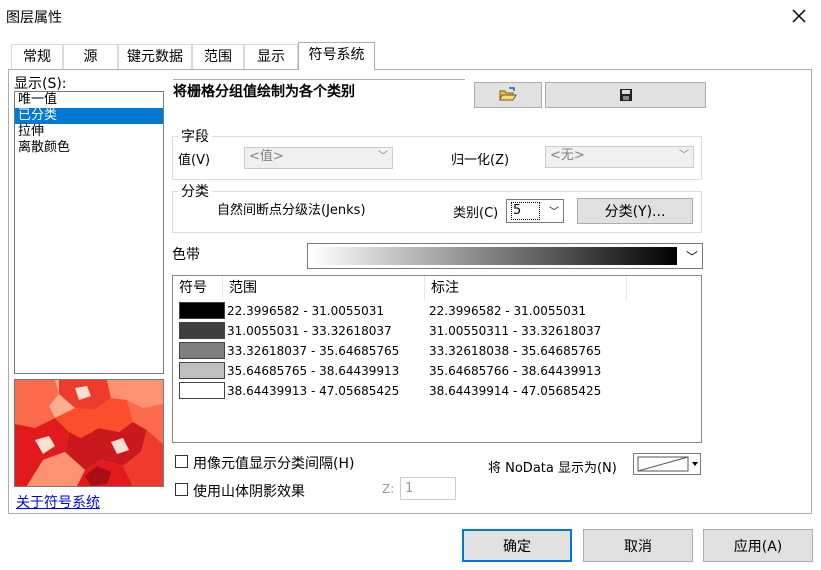  Describe the element at coordinates (90, 56) in the screenshot. I see `tab-source: 源` at that location.